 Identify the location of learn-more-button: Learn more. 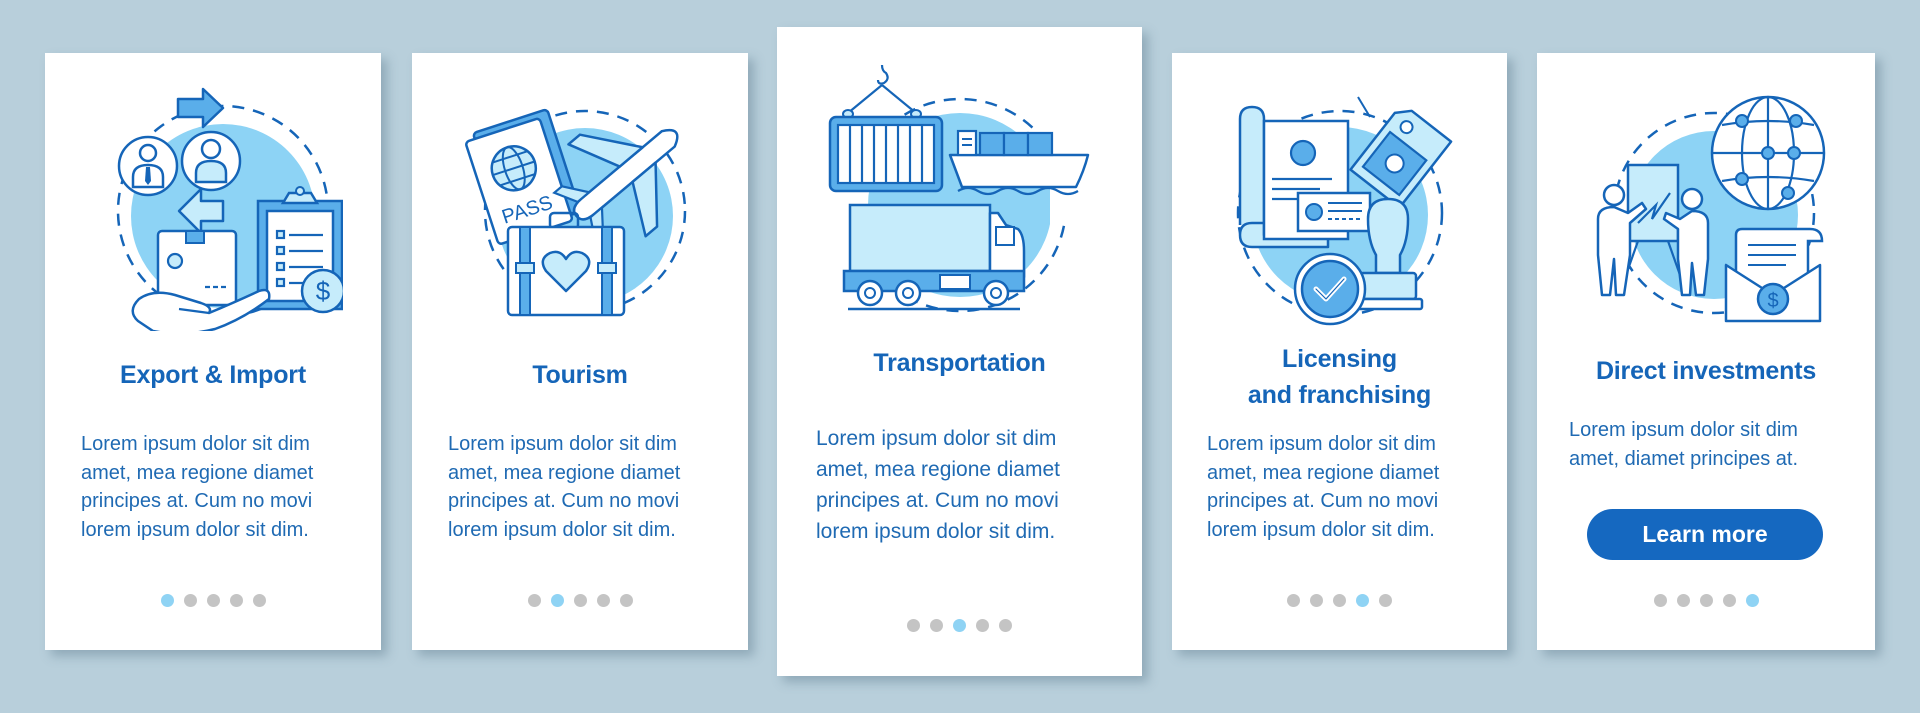
(1705, 534).